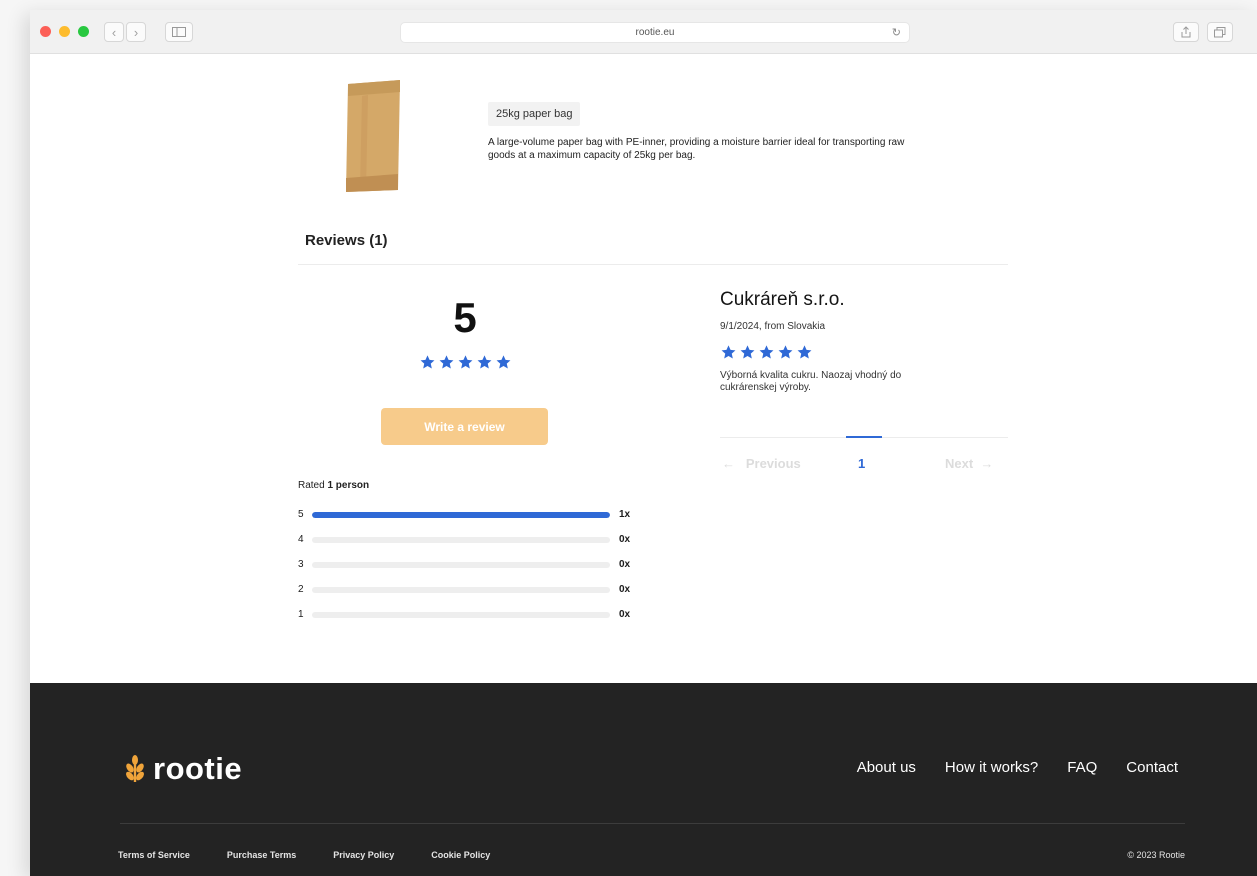  I want to click on distribution-stars: 2, so click(301, 589).